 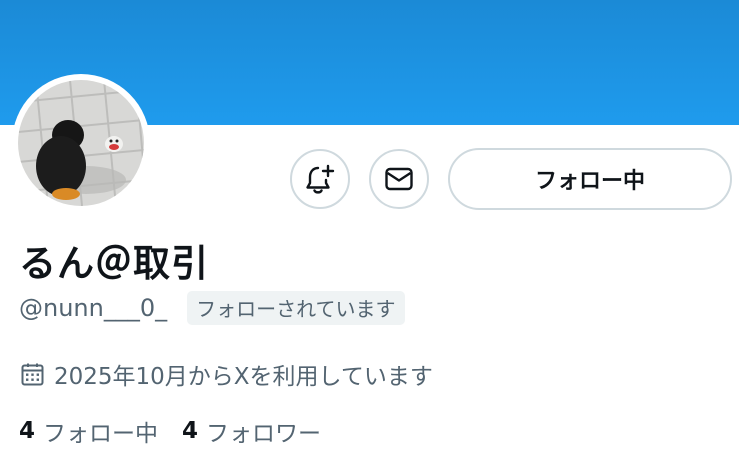 What do you see at coordinates (27, 431) in the screenshot?
I see `following-count: 4` at bounding box center [27, 431].